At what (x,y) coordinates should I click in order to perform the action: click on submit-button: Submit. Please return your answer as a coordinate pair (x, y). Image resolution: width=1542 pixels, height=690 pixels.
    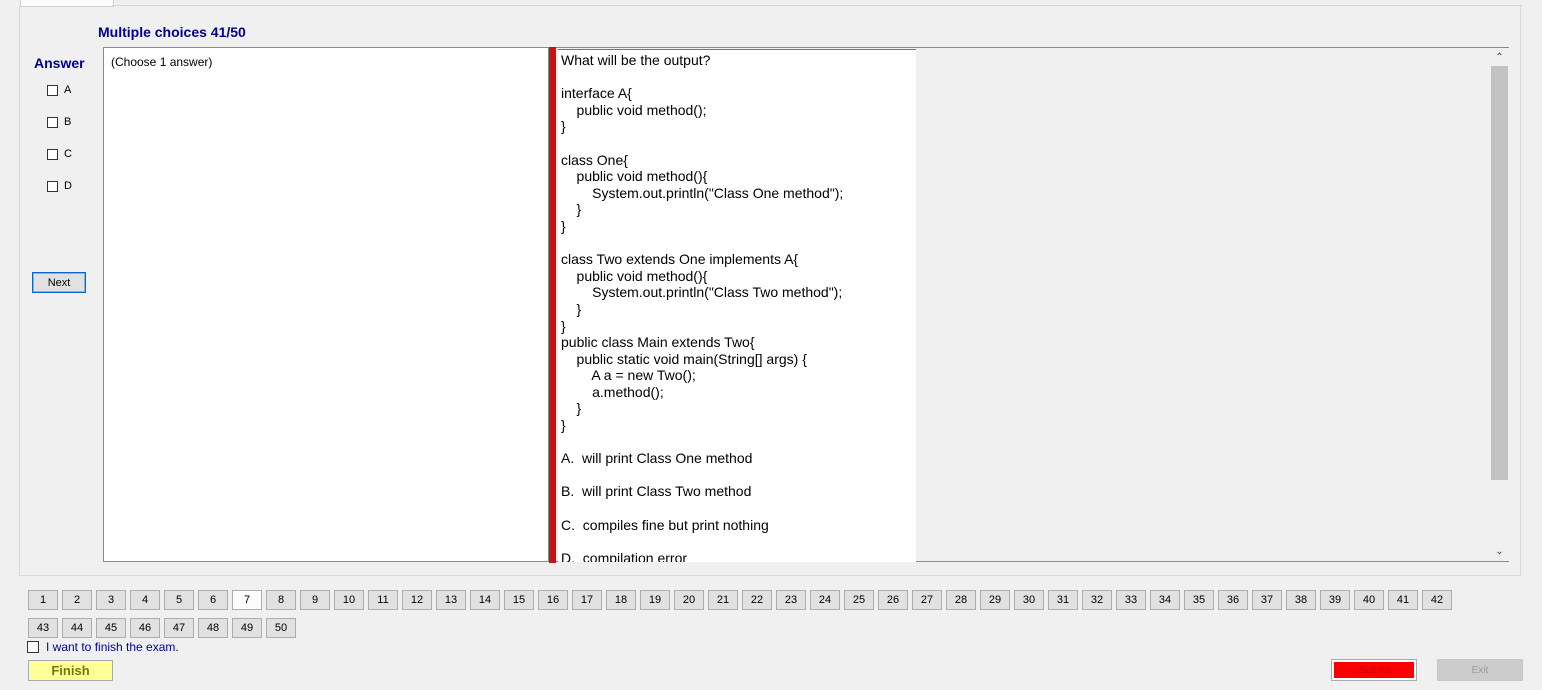
    Looking at the image, I should click on (1374, 670).